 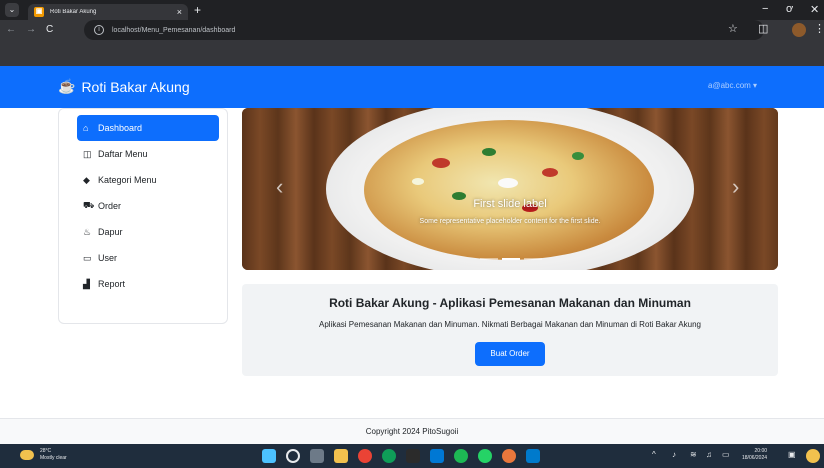 I want to click on info-icon: i, so click(x=99, y=30).